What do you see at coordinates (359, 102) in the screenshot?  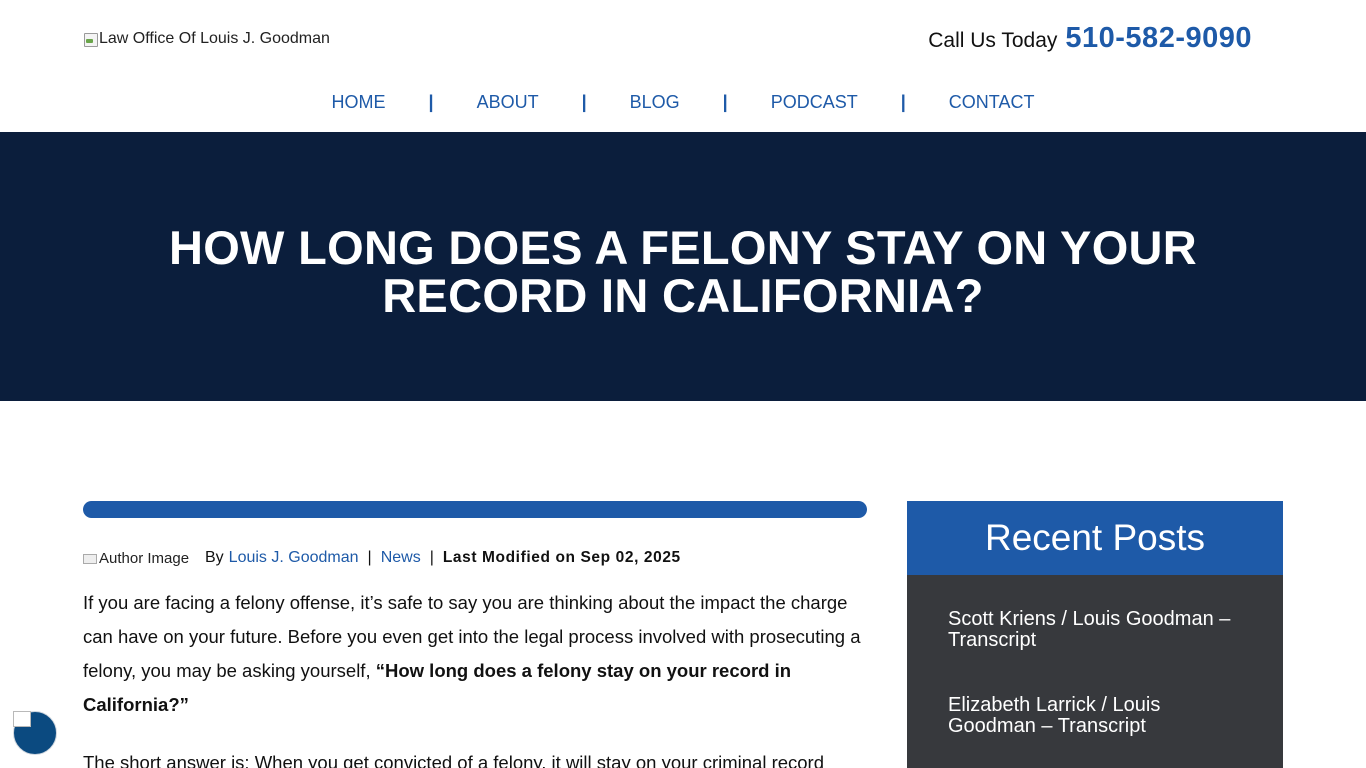 I see `nav-home: HOME` at bounding box center [359, 102].